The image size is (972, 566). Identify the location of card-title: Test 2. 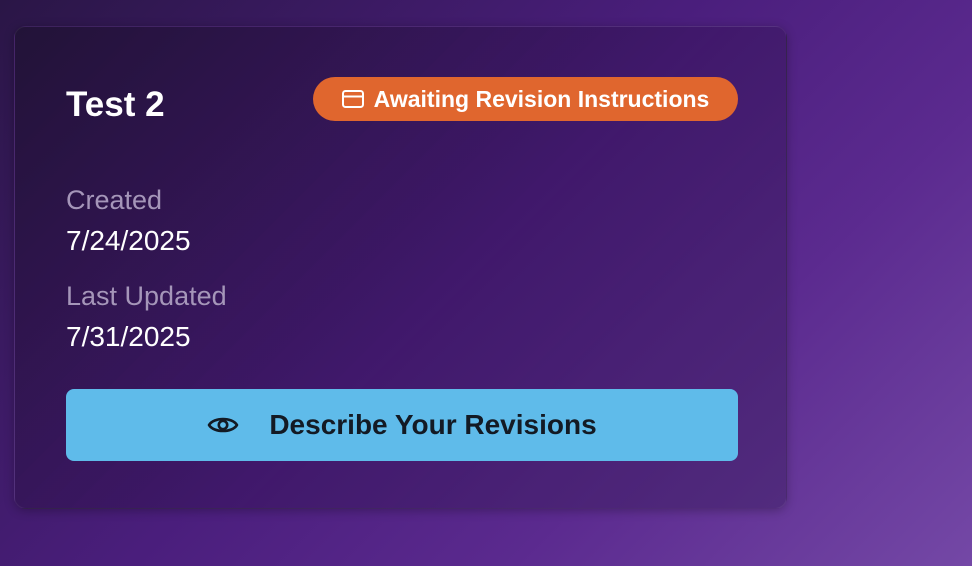
(115, 104).